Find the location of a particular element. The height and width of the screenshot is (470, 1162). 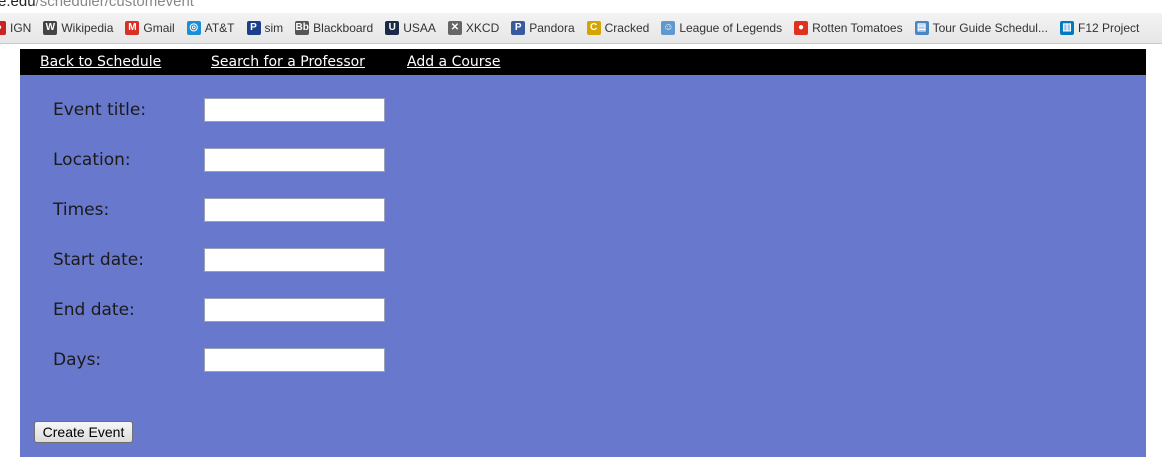

bookmark-item: M Gmail is located at coordinates (150, 28).